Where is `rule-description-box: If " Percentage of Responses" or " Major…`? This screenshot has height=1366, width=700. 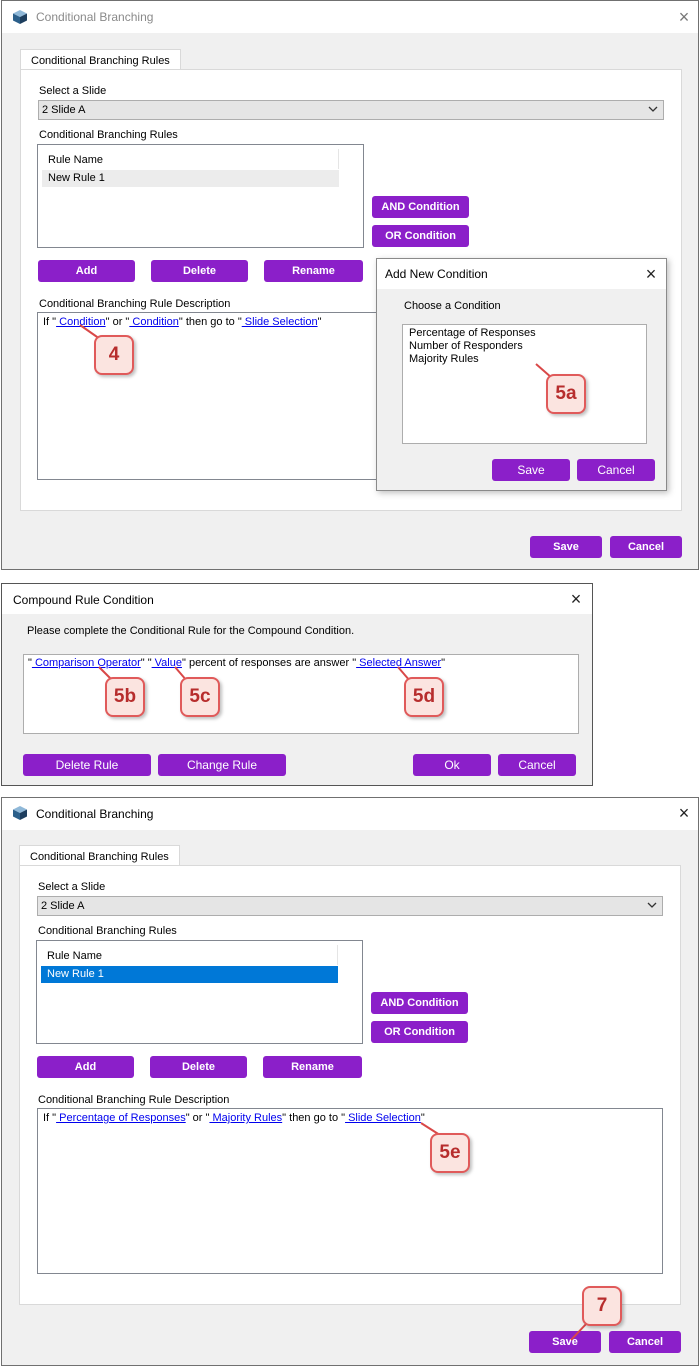
rule-description-box: If " Percentage of Responses" or " Major… is located at coordinates (350, 1191).